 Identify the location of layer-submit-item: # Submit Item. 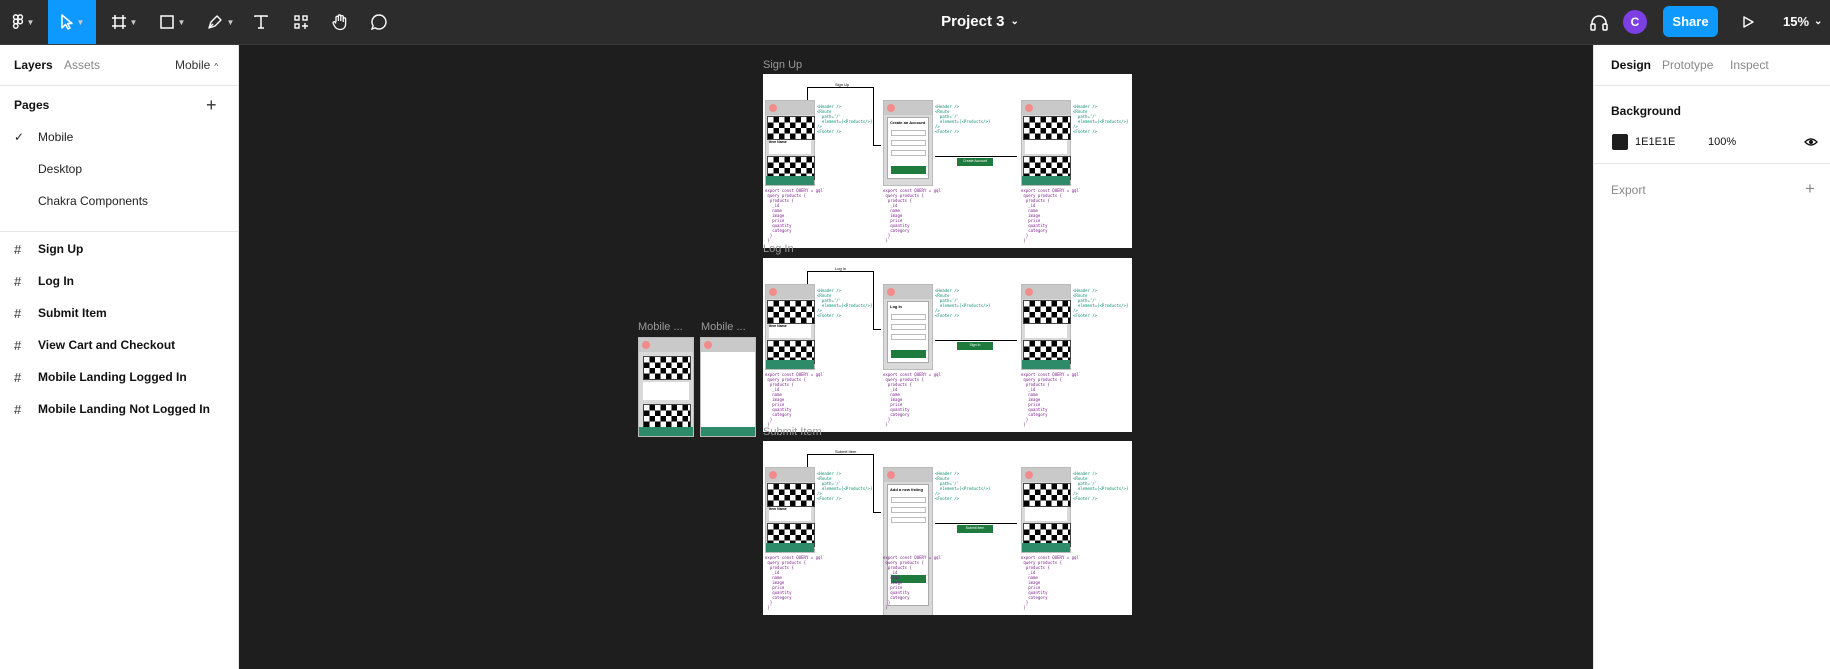
(119, 313).